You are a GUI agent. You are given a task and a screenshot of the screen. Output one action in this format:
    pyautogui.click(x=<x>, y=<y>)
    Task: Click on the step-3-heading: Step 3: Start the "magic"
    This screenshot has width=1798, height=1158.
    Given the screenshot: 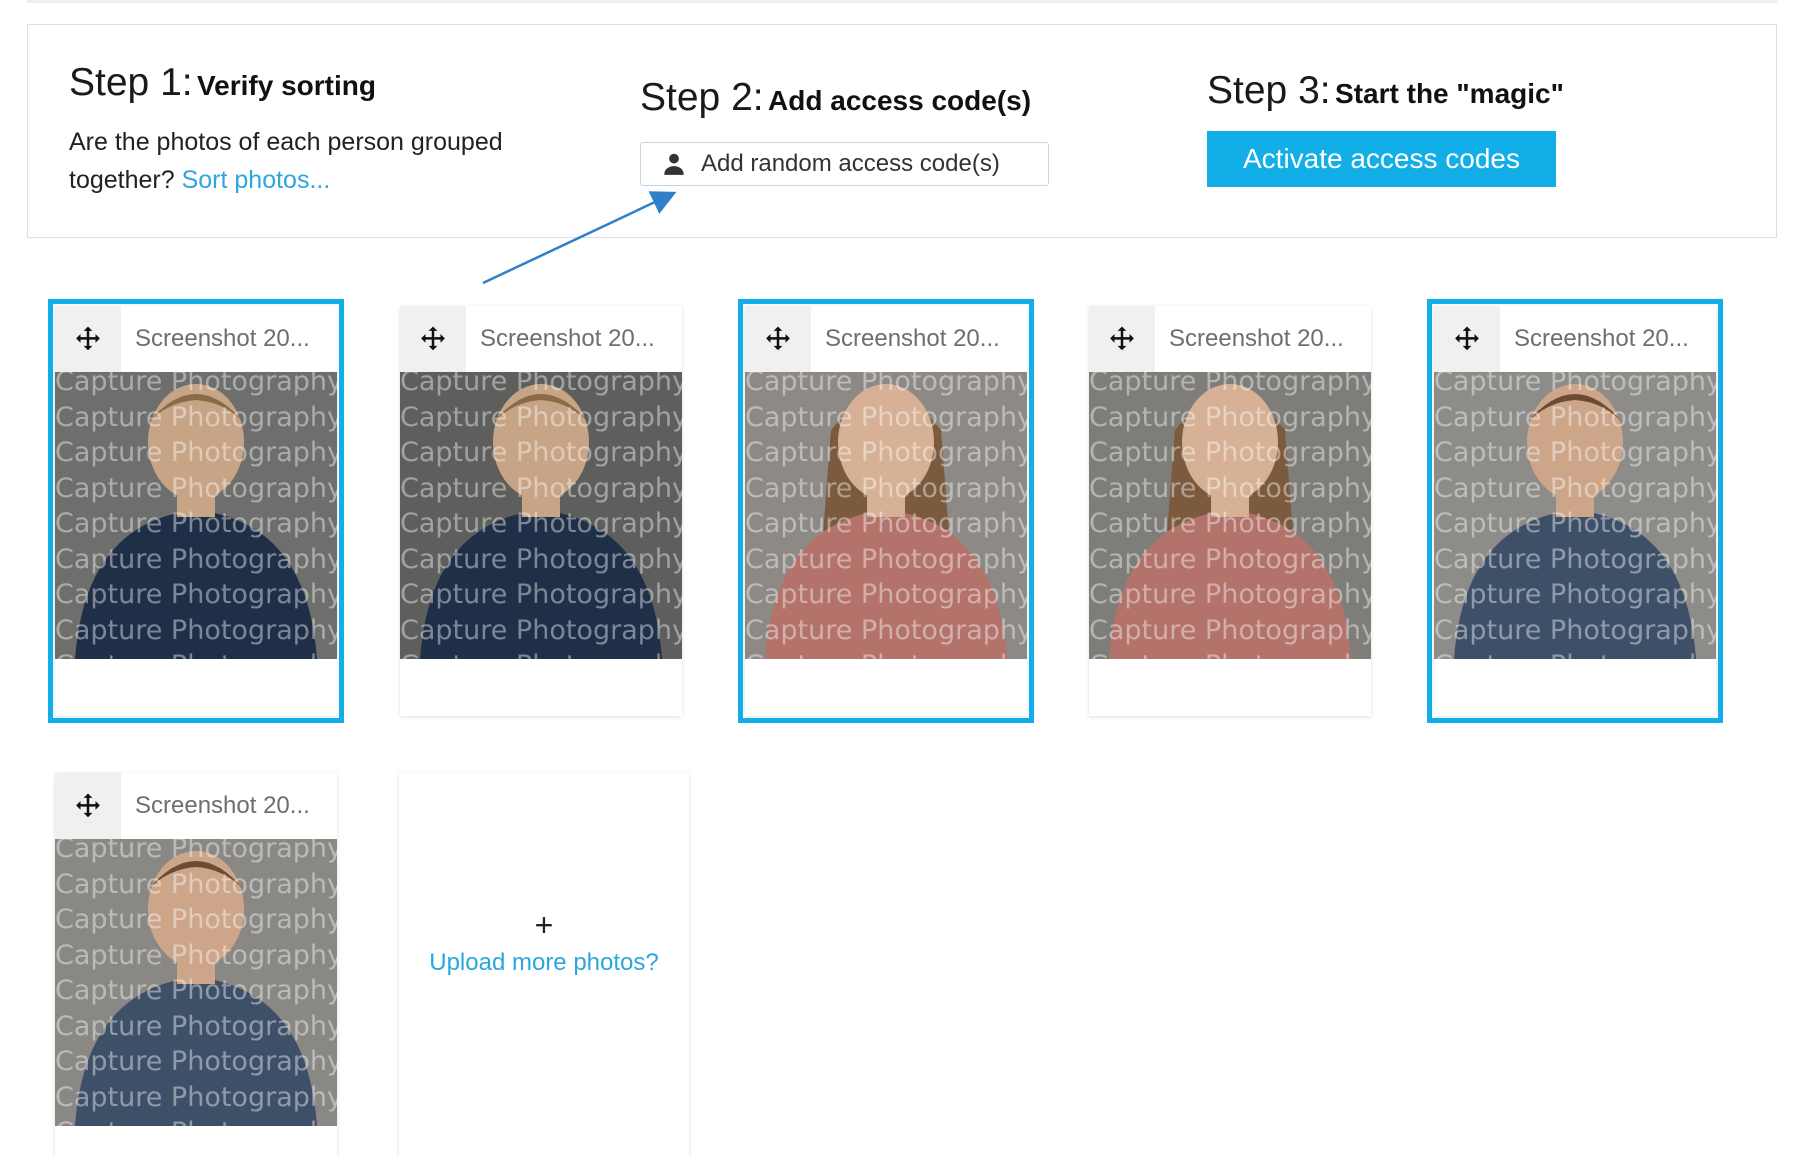 What is the action you would take?
    pyautogui.click(x=1457, y=91)
    